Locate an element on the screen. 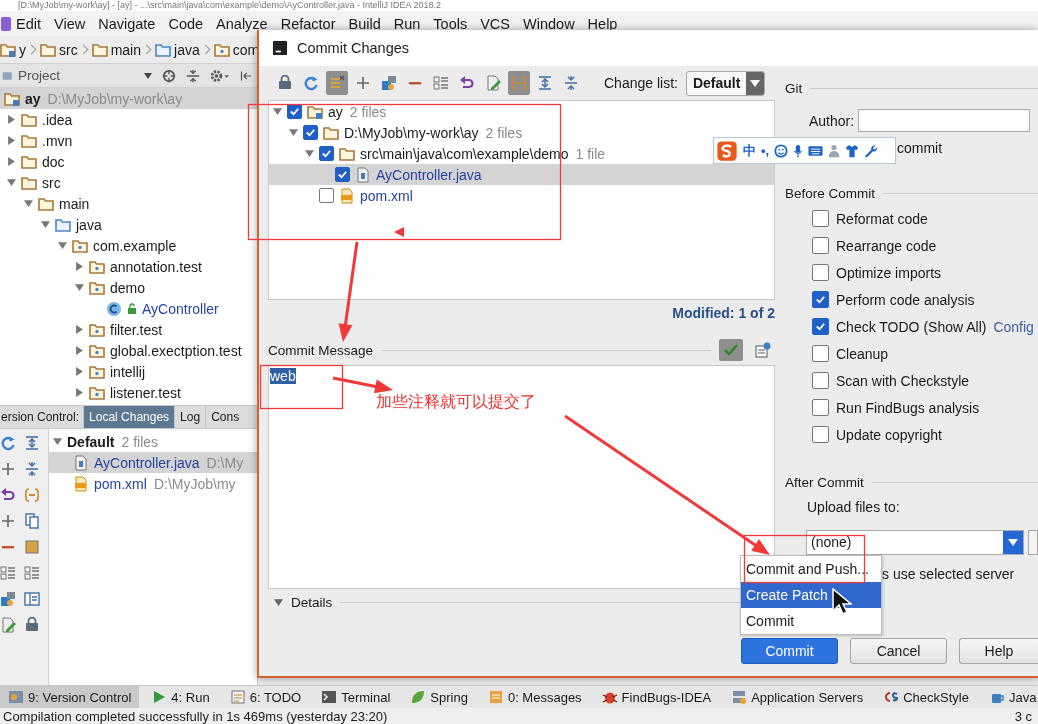  braces-icon is located at coordinates (32, 495).